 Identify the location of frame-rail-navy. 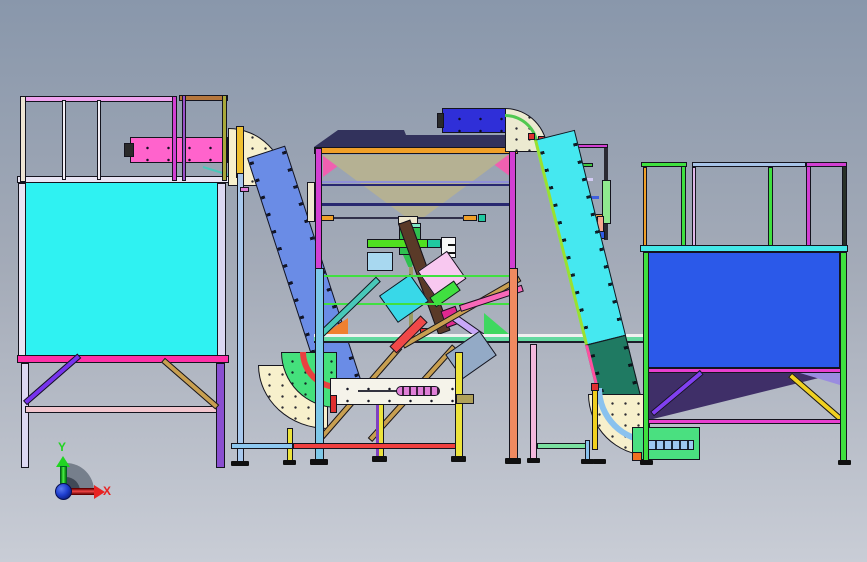
(416, 185).